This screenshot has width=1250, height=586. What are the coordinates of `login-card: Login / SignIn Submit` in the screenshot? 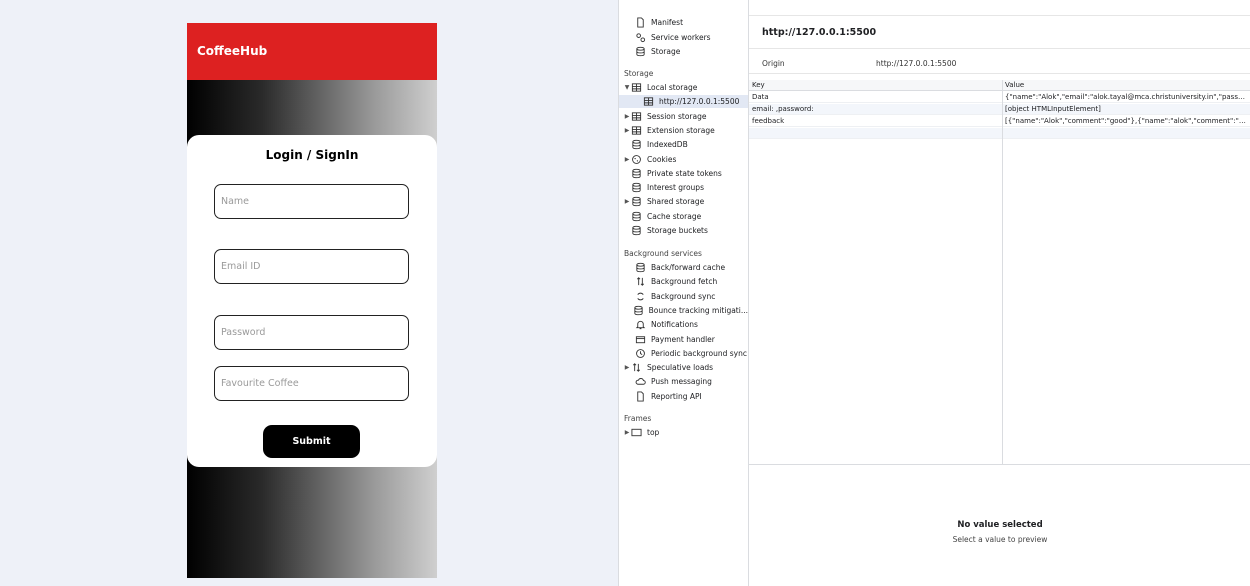 It's located at (312, 301).